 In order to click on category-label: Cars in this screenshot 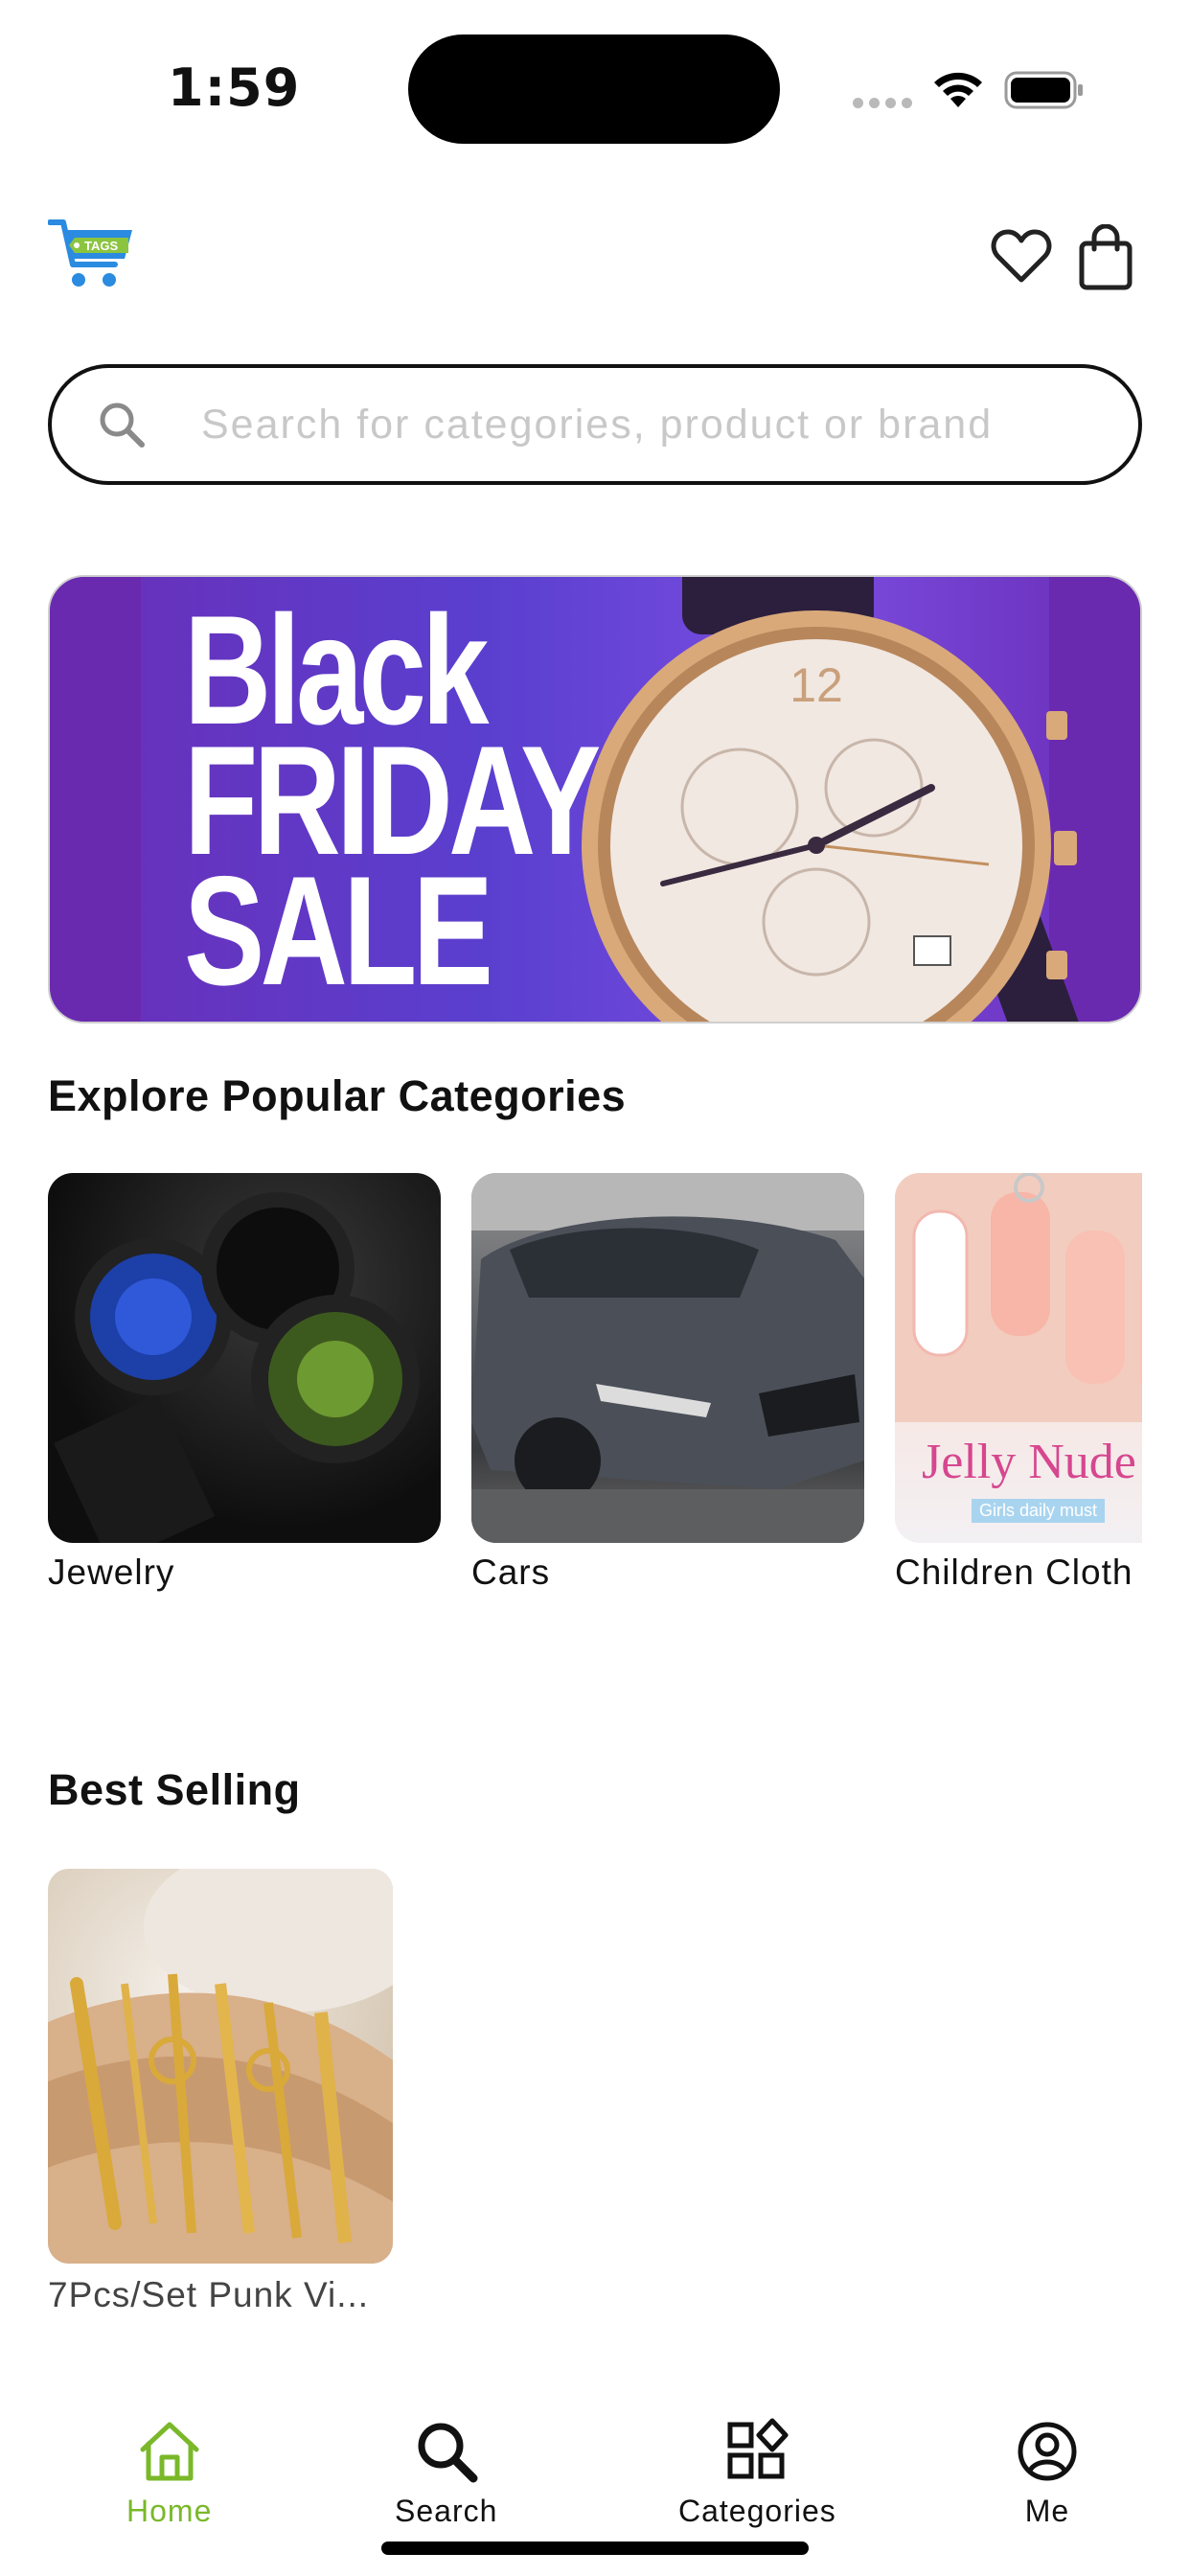, I will do `click(511, 1572)`.